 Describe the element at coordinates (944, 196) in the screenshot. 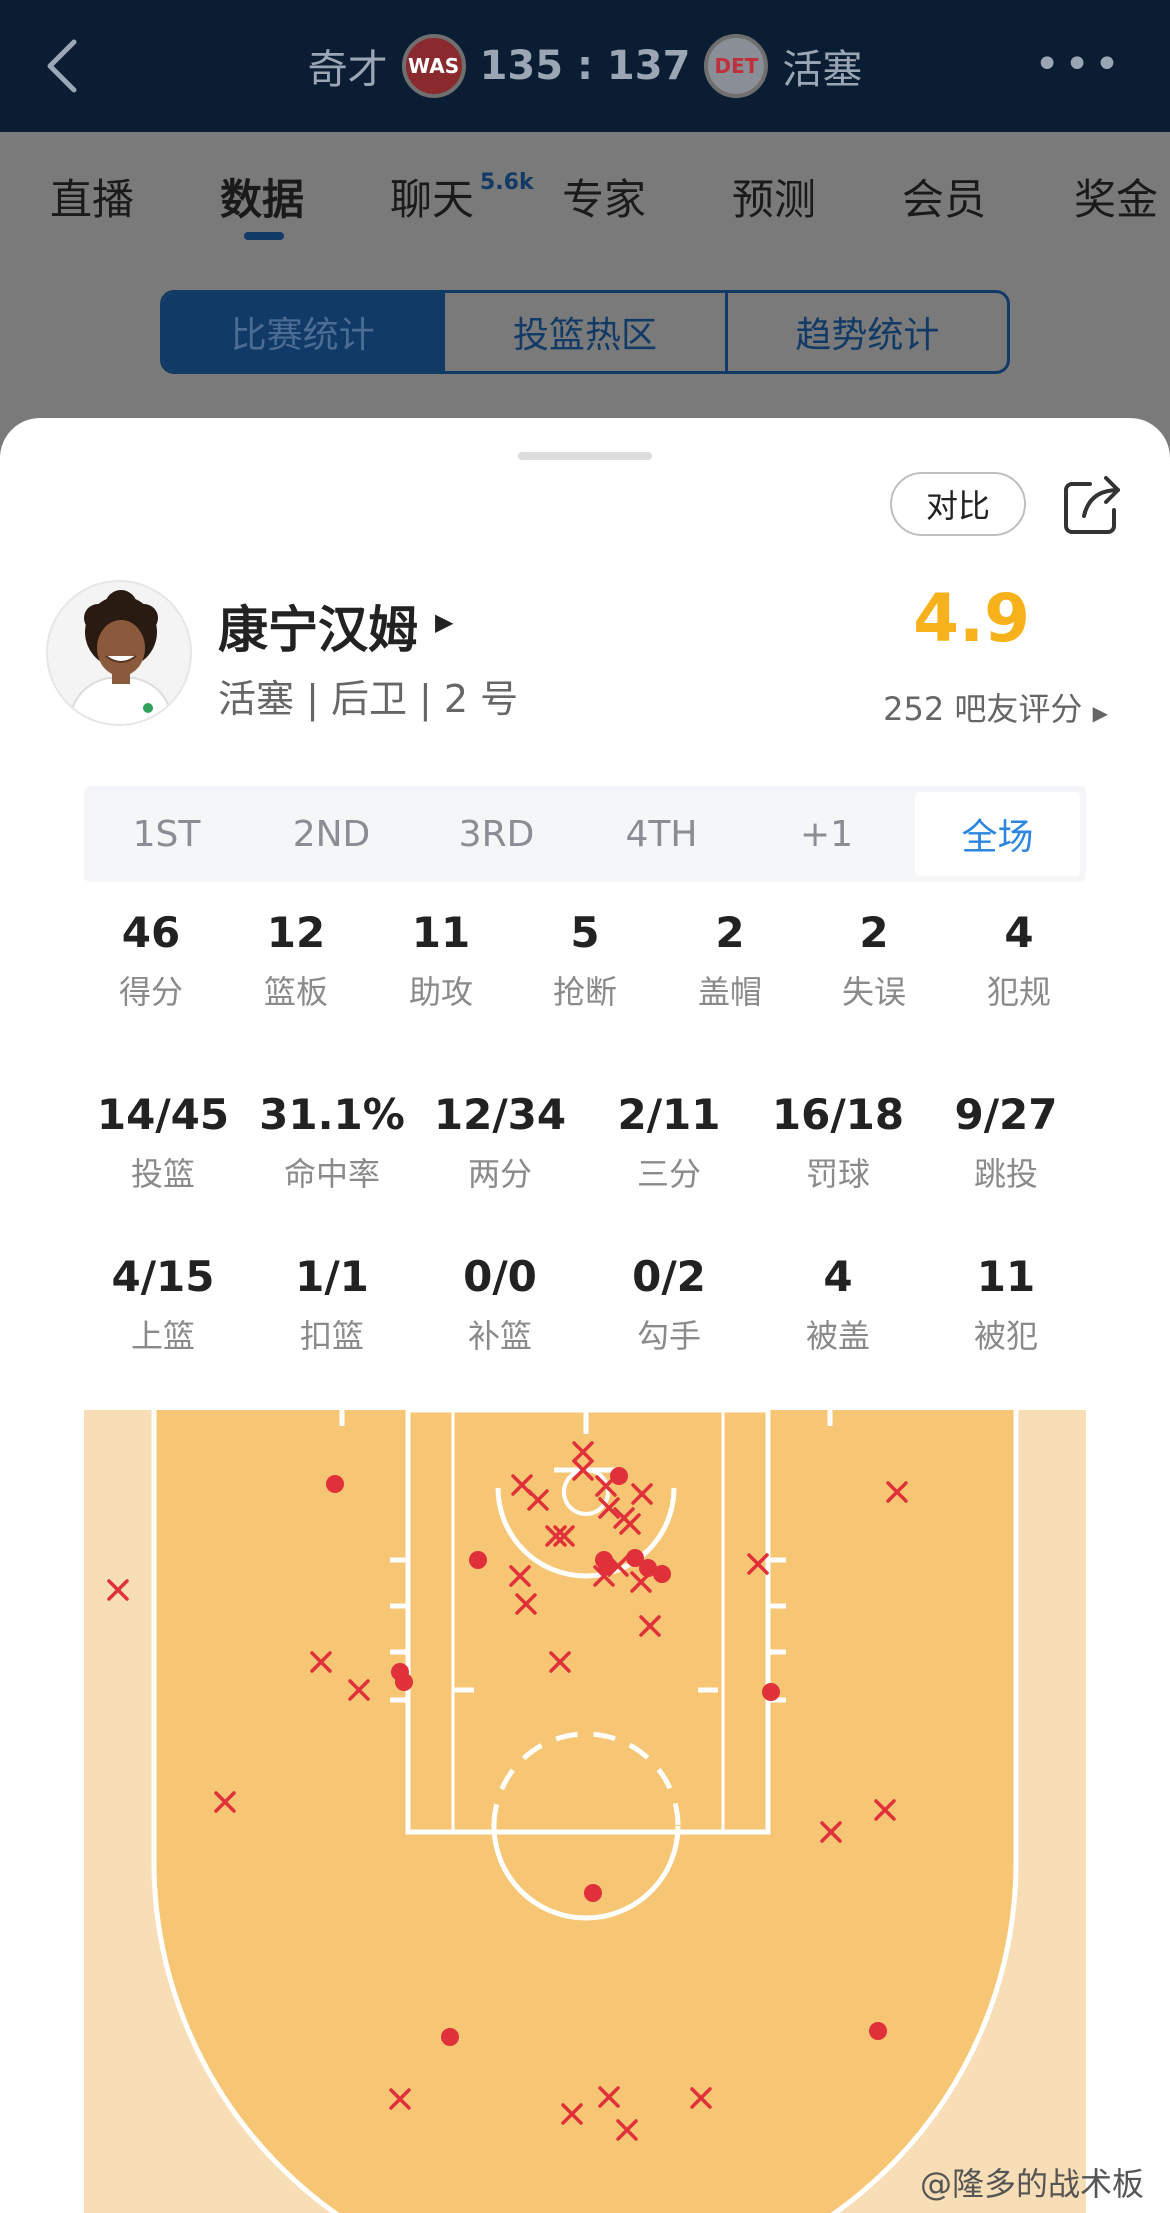

I see `tab-member: 会员` at that location.